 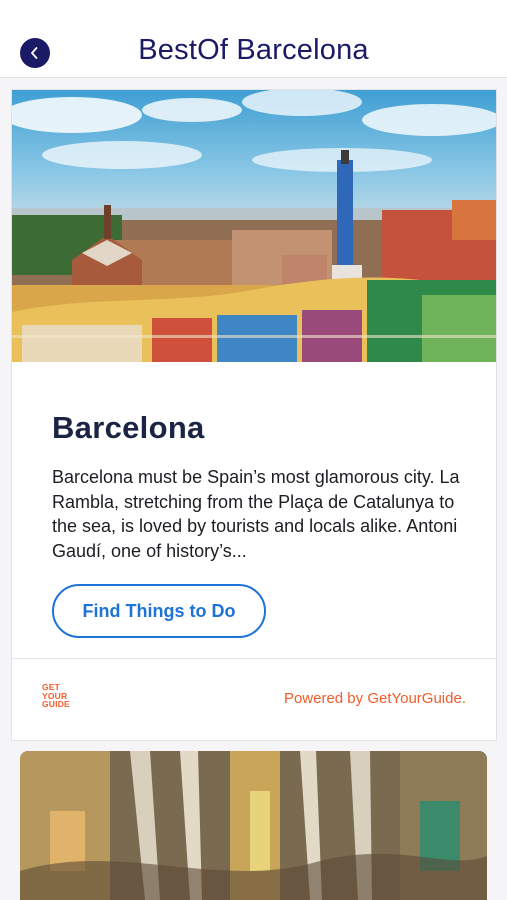 What do you see at coordinates (62, 698) in the screenshot?
I see `getyourguide-logo: GET YOUR GUIDE` at bounding box center [62, 698].